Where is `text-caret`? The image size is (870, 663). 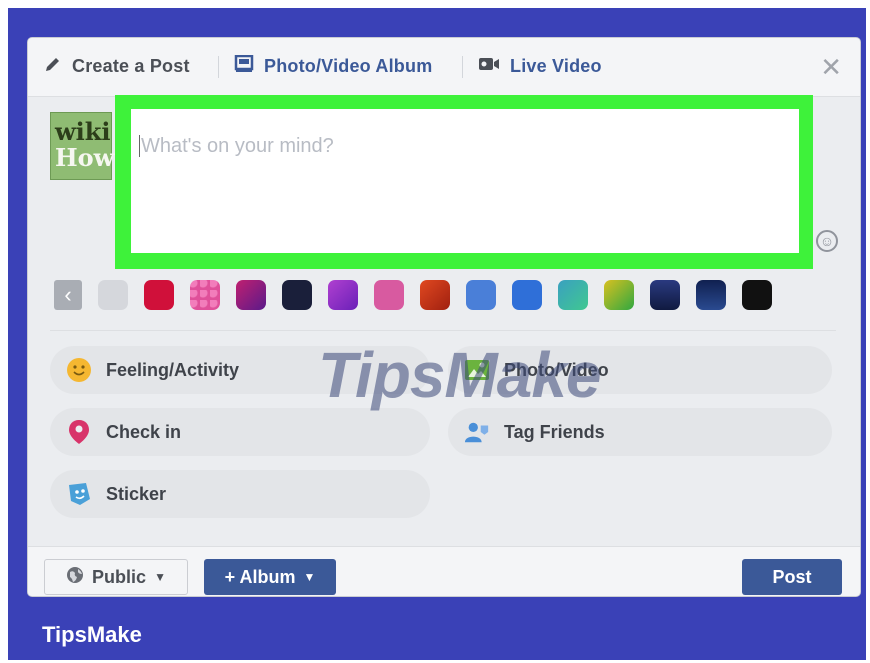 text-caret is located at coordinates (139, 146).